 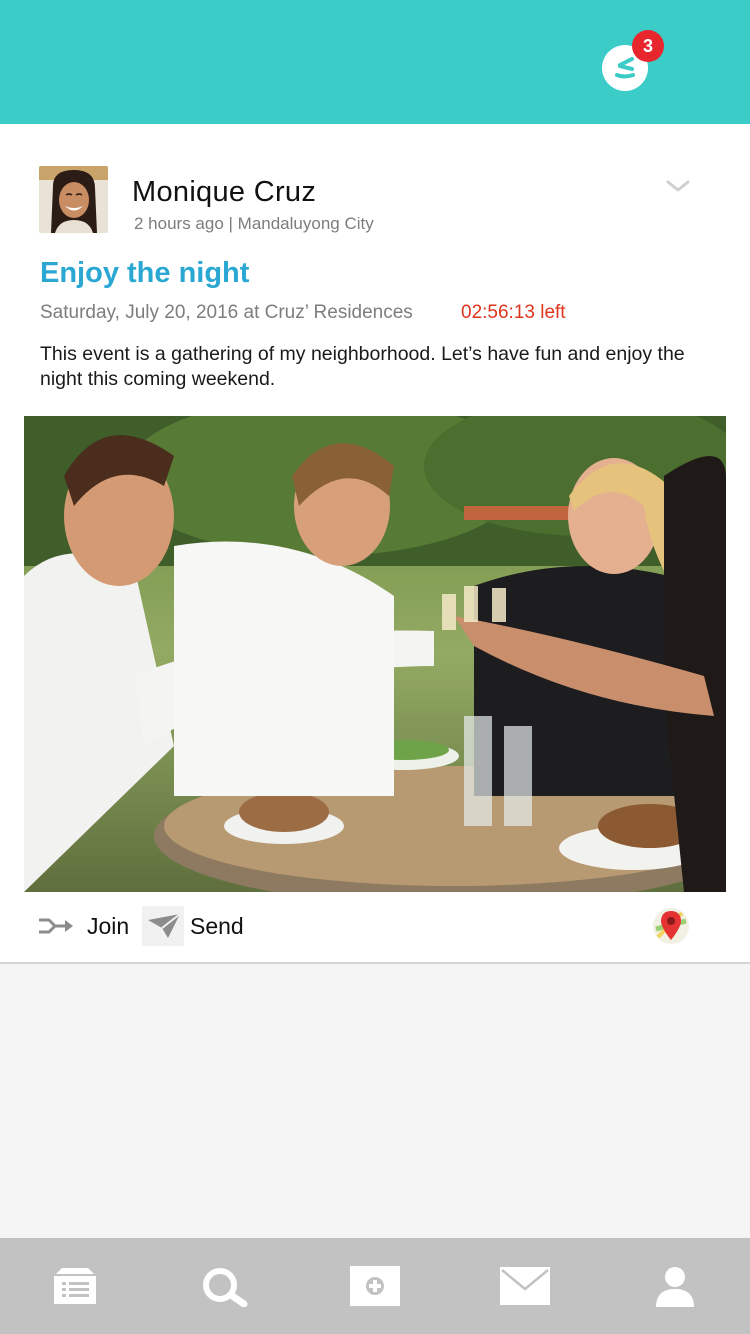 What do you see at coordinates (671, 926) in the screenshot?
I see `map-pin-icon` at bounding box center [671, 926].